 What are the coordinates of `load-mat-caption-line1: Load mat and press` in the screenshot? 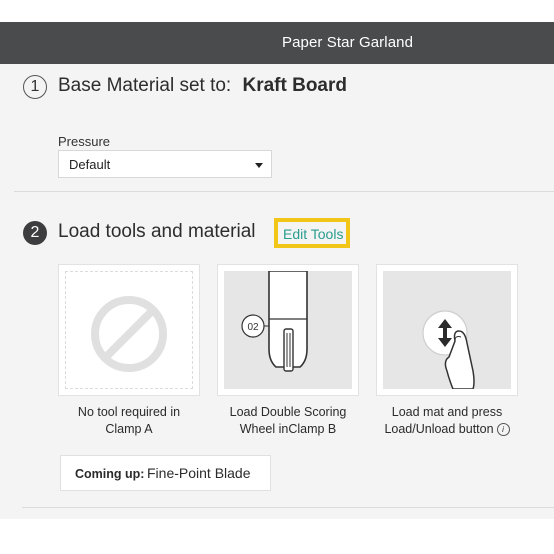 It's located at (447, 412).